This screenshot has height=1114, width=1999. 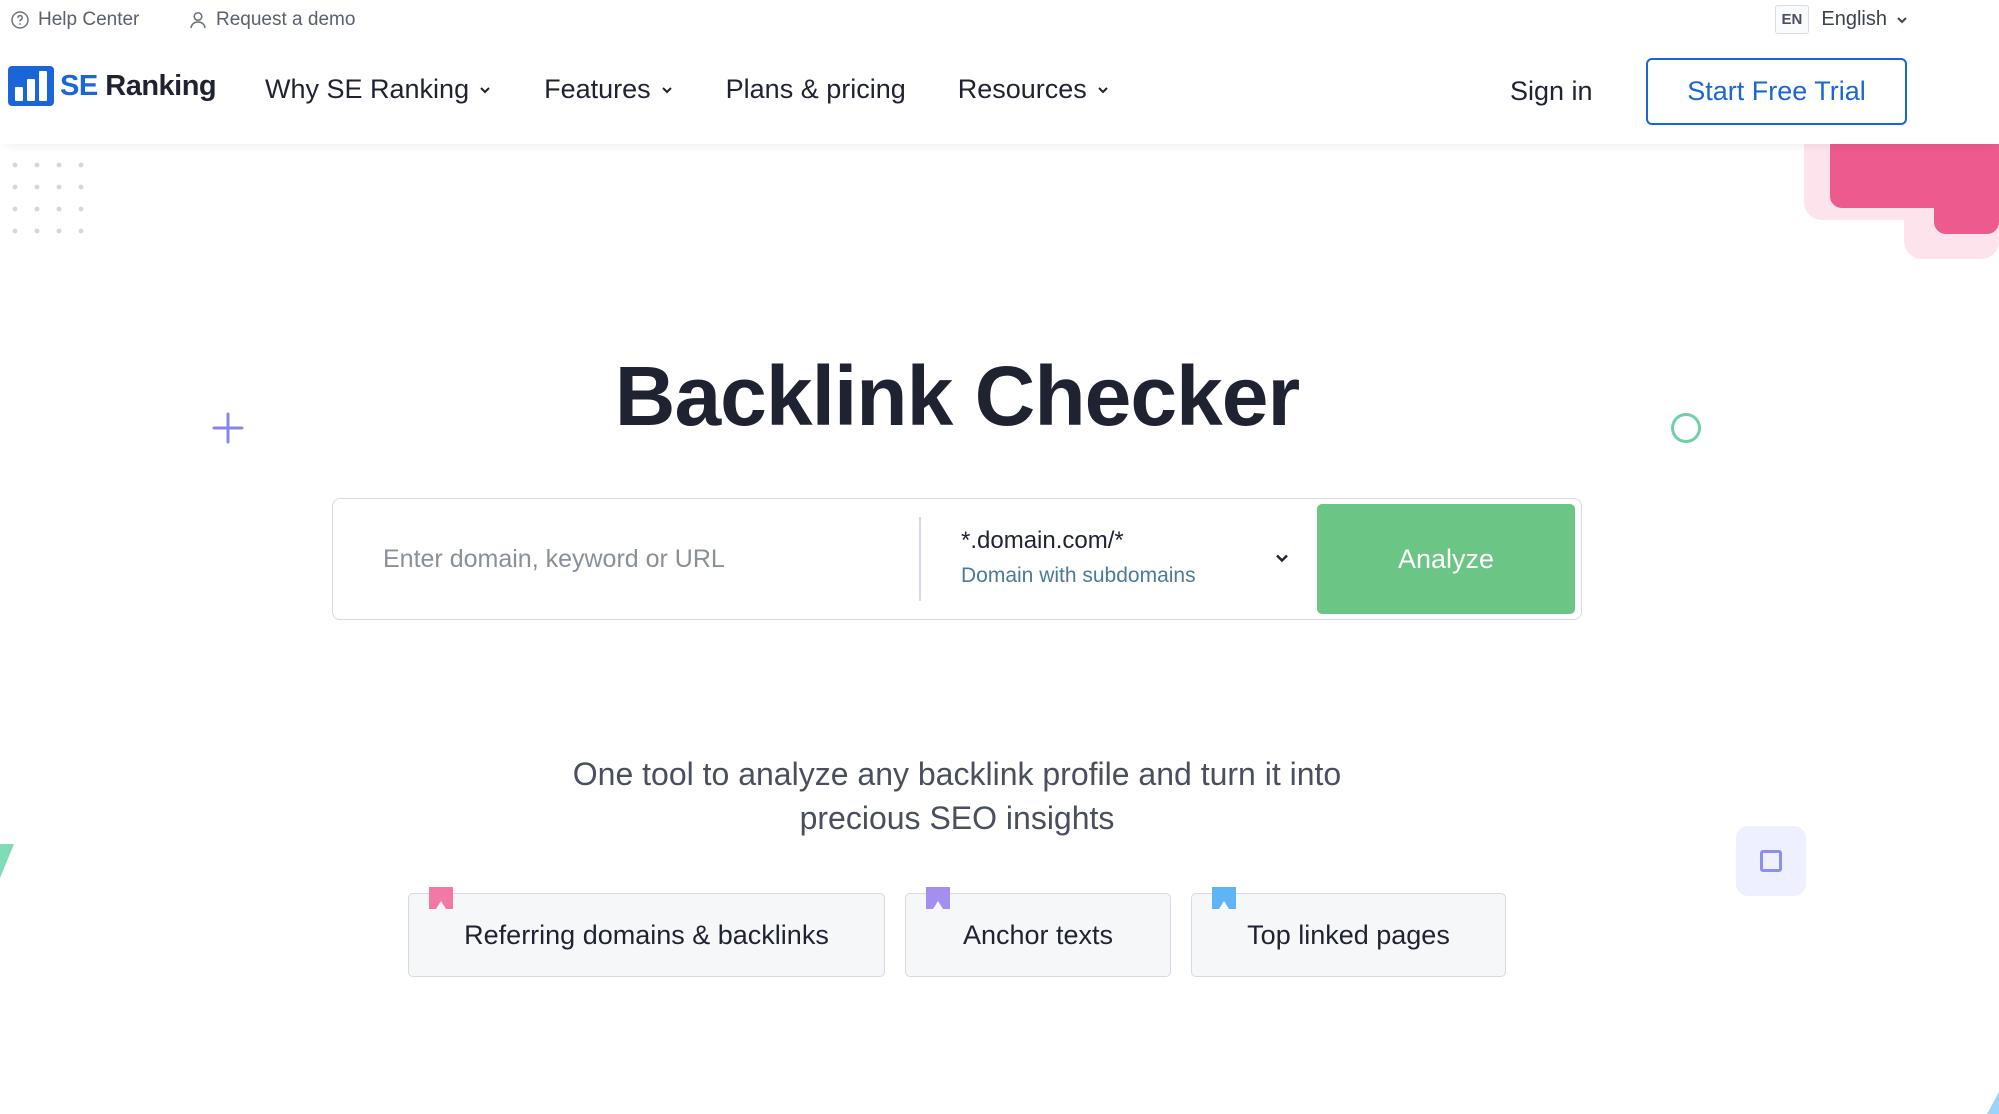 I want to click on language-code-badge: EN, so click(x=1792, y=19).